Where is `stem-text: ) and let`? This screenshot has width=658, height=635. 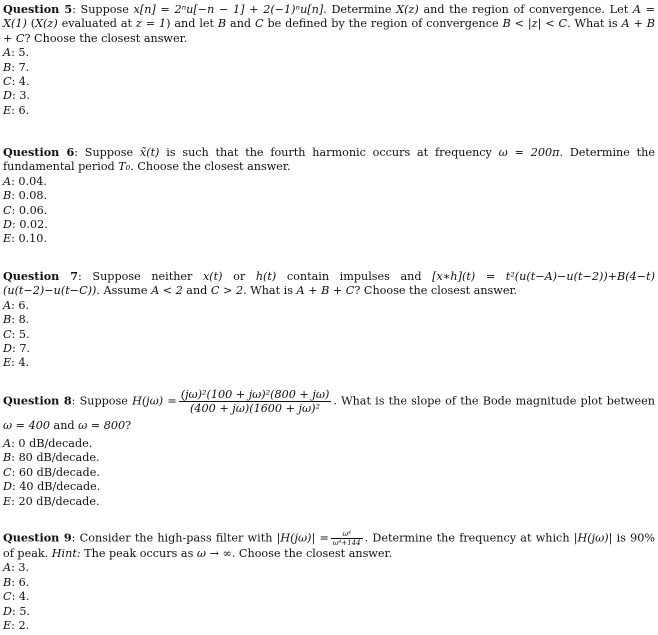 stem-text: ) and let is located at coordinates (192, 24).